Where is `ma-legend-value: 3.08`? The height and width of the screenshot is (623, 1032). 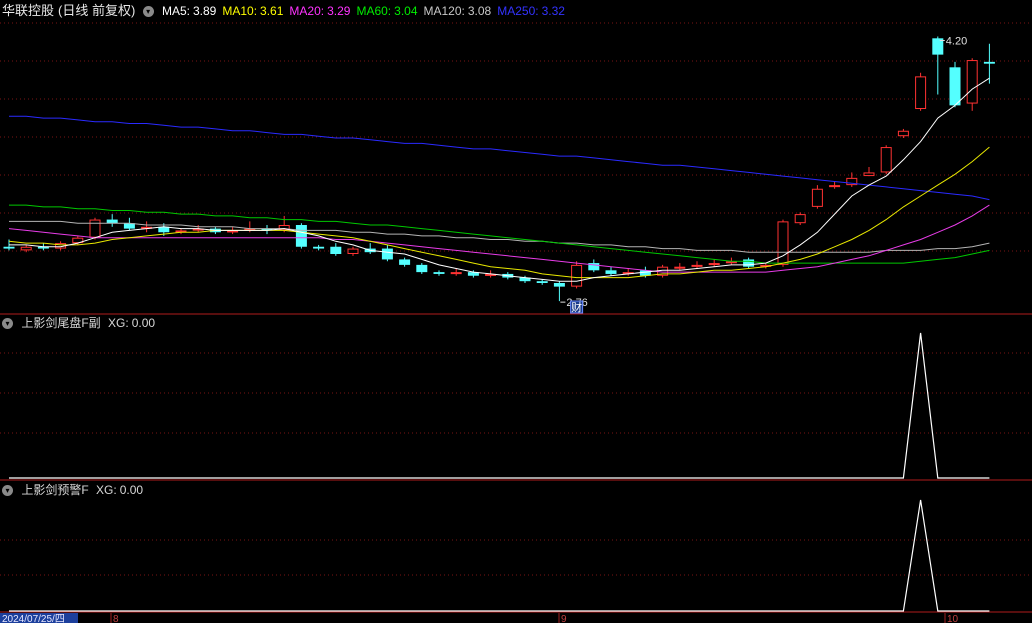
ma-legend-value: 3.08 is located at coordinates (479, 11).